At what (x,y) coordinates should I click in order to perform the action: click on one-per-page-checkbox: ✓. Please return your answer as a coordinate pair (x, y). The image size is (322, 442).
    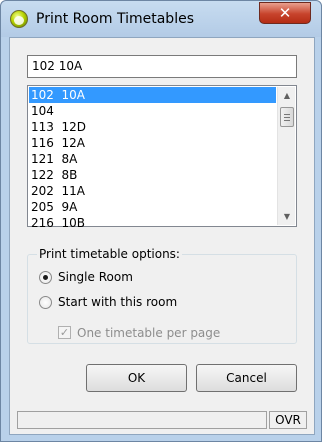
    Looking at the image, I should click on (64, 332).